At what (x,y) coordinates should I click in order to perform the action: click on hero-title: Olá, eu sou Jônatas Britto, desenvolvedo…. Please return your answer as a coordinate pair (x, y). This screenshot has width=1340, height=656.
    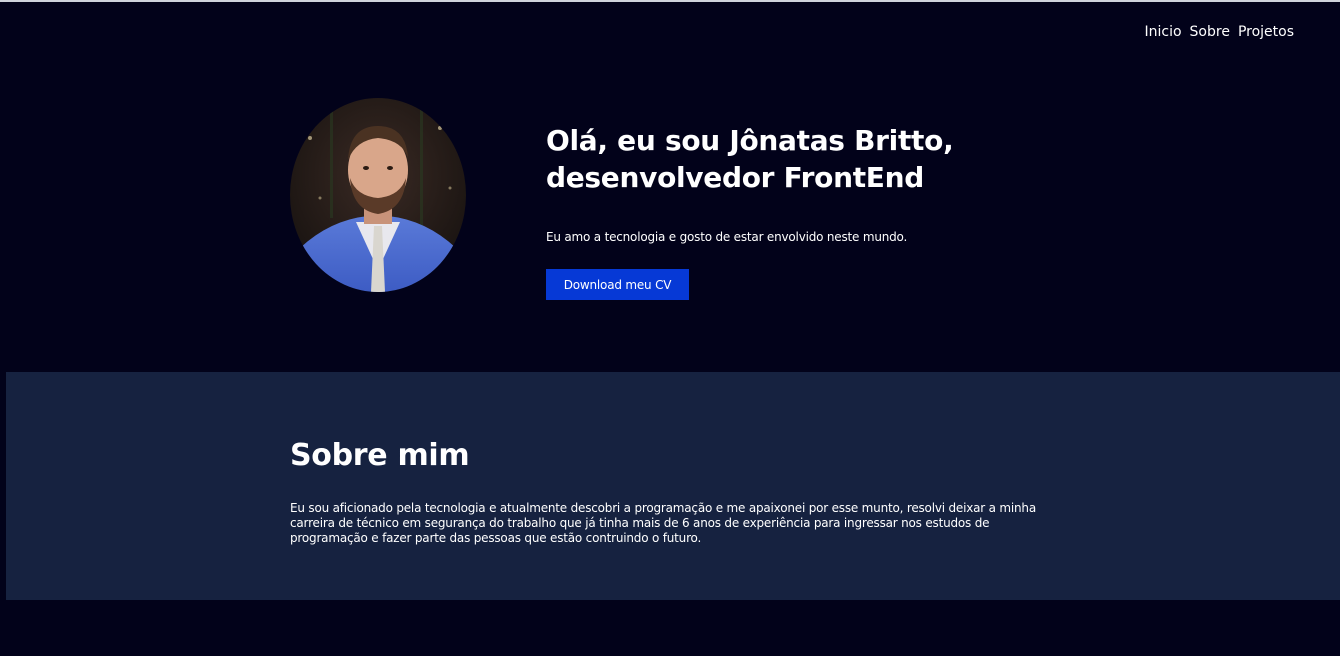
    Looking at the image, I should click on (750, 159).